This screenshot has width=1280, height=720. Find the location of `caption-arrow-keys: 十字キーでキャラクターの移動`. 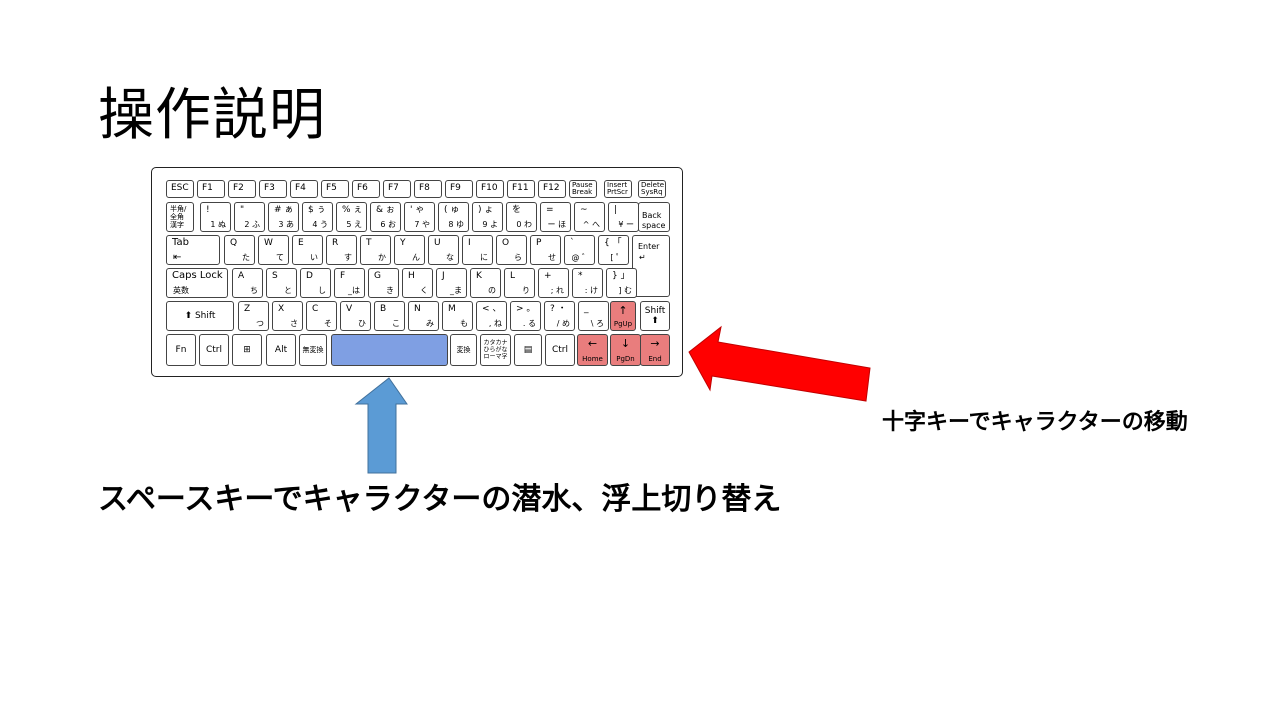

caption-arrow-keys: 十字キーでキャラクターの移動 is located at coordinates (1035, 422).